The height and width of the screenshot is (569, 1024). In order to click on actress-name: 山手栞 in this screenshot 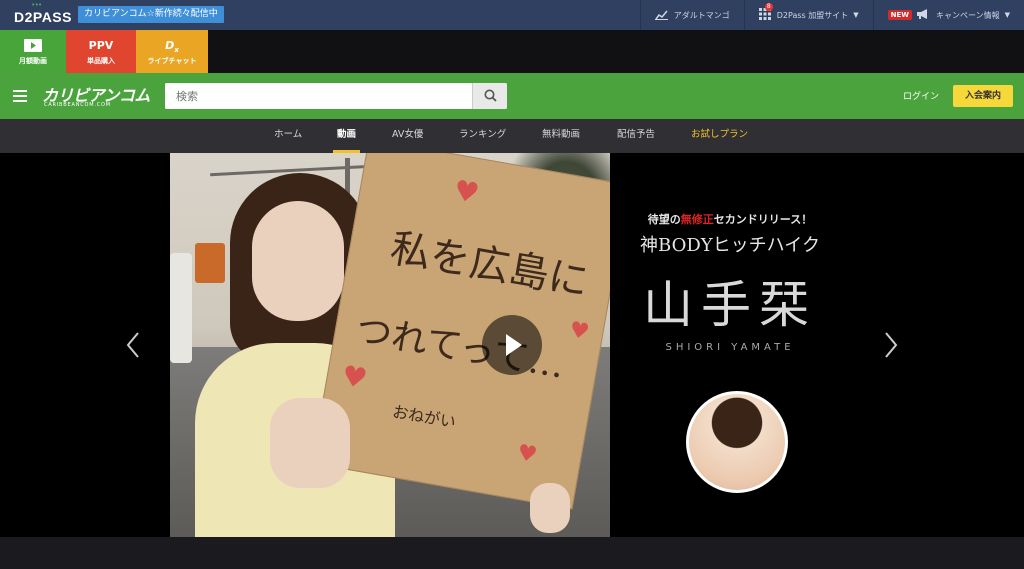, I will do `click(730, 305)`.